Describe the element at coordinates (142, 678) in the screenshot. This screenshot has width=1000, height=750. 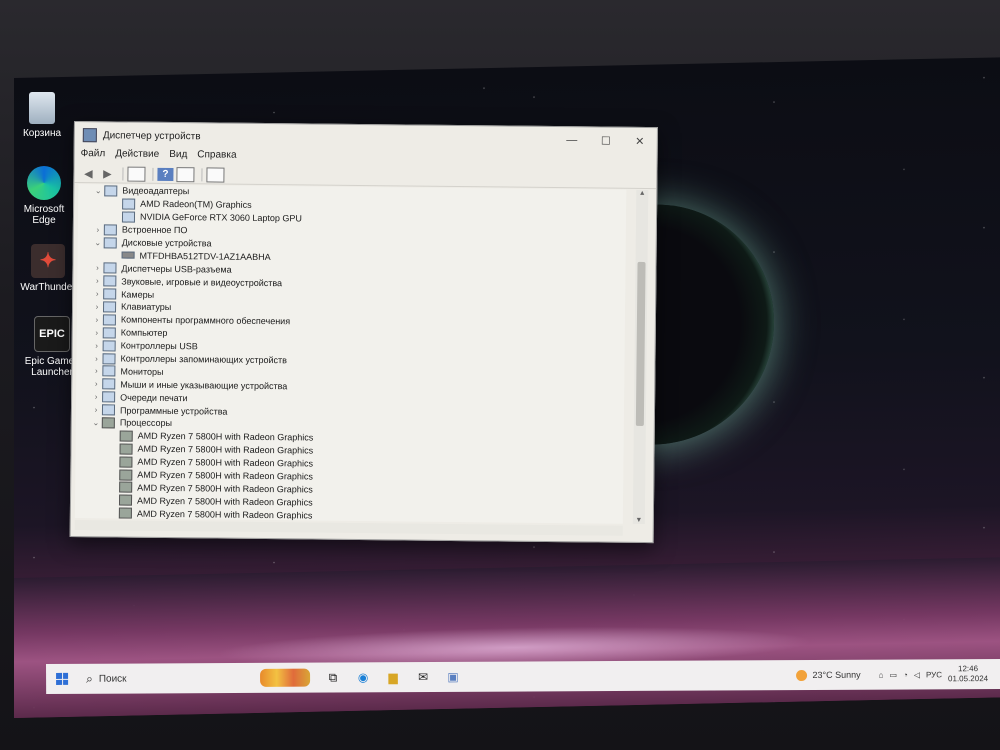
I see `taskbar-search: ⌕ Поиск` at that location.